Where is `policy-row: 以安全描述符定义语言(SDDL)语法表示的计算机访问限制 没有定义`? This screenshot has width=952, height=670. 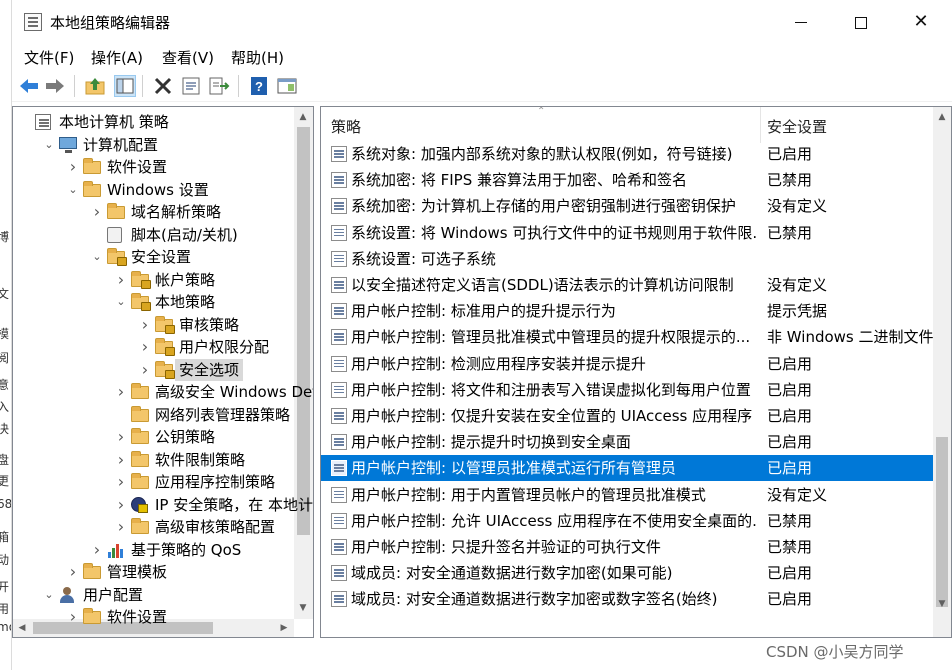 policy-row: 以安全描述符定义语言(SDDL)语法表示的计算机访问限制 没有定义 is located at coordinates (627, 285).